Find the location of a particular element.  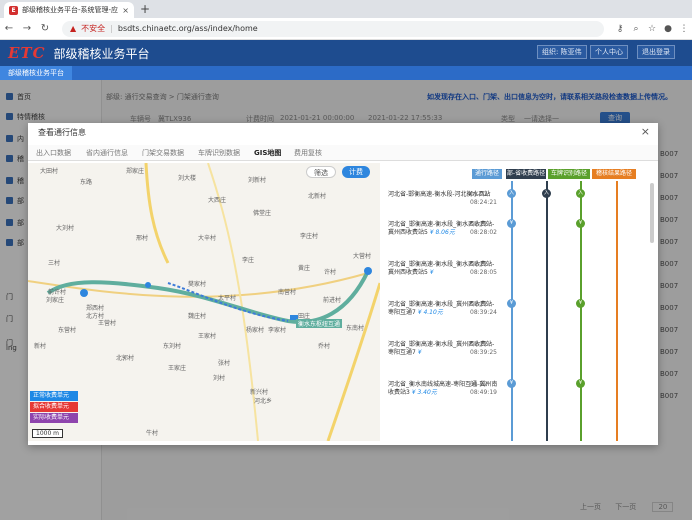

map-place: 太平村 is located at coordinates (227, 298).